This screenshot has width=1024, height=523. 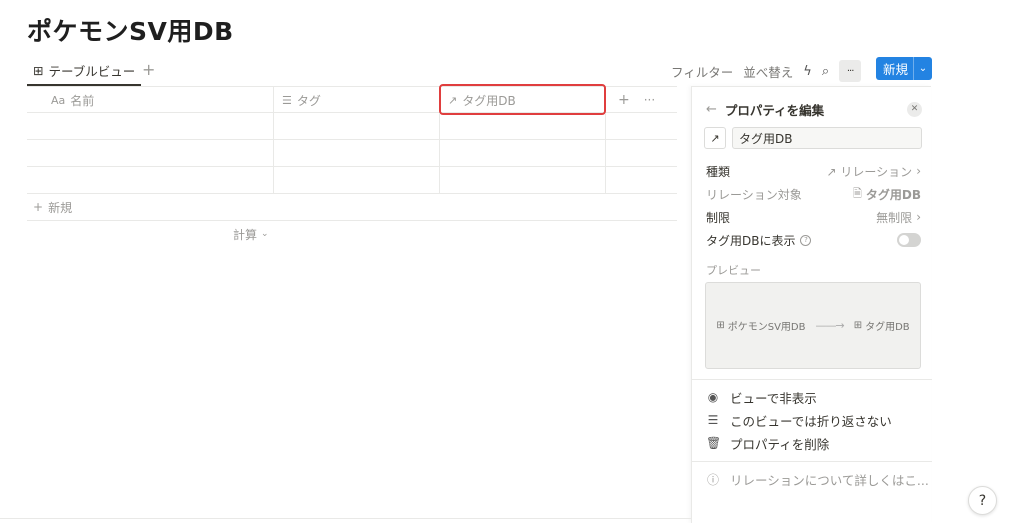 What do you see at coordinates (813, 325) in the screenshot?
I see `relation-preview: ⊞ ポケモンSV用DB ——→ ⊞ タグ用DB` at bounding box center [813, 325].